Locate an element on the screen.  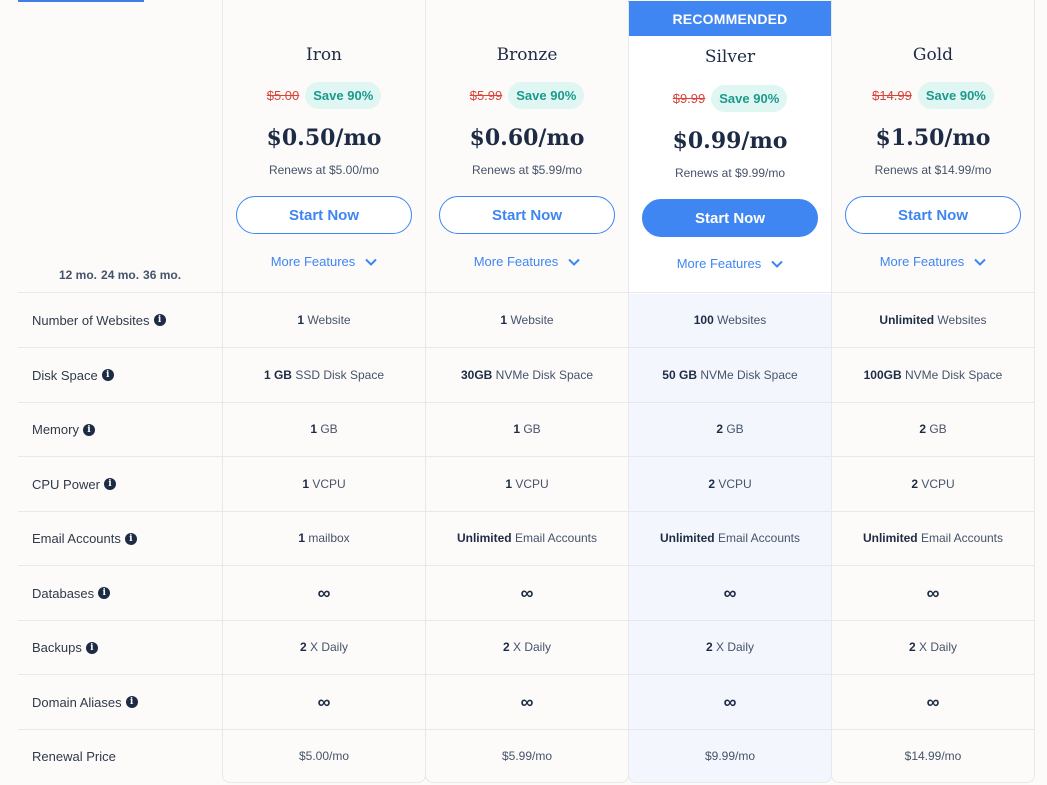
renews-text: Renews at $9.99/mo is located at coordinates (730, 173).